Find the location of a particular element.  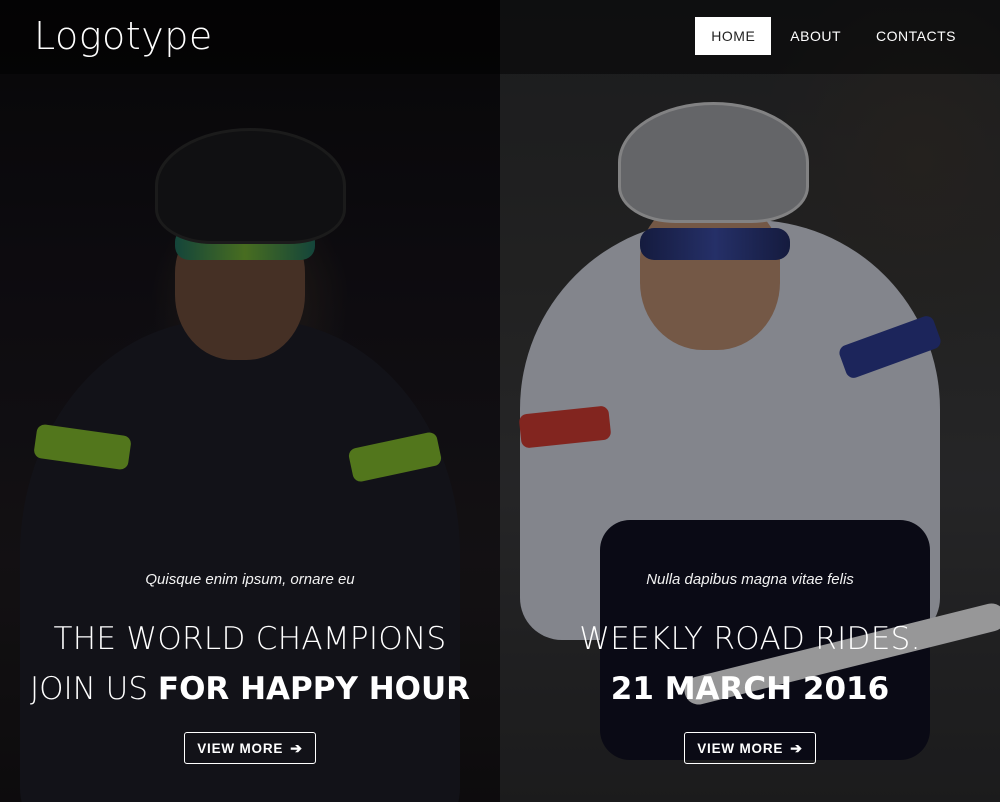

slide-heading-line1: THE WORLD CHAMPIONS is located at coordinates (250, 639).